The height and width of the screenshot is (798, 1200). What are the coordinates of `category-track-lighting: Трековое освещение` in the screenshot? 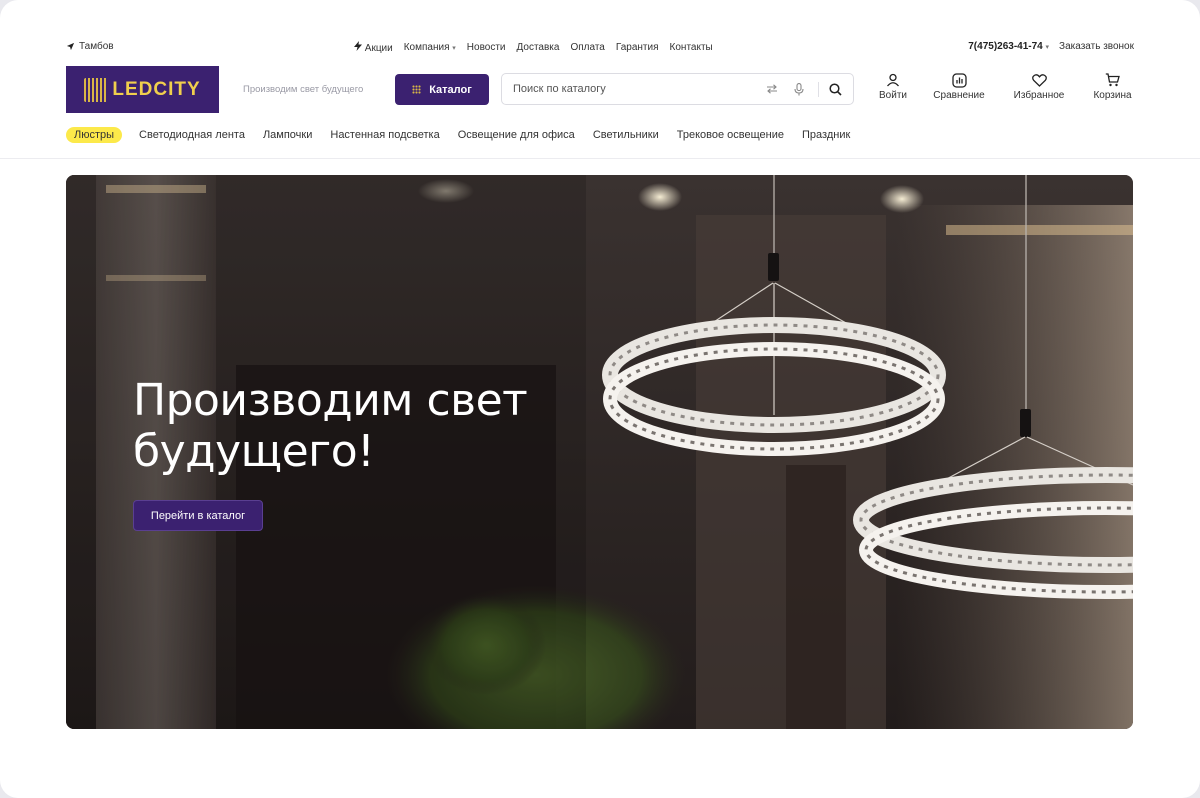 It's located at (730, 135).